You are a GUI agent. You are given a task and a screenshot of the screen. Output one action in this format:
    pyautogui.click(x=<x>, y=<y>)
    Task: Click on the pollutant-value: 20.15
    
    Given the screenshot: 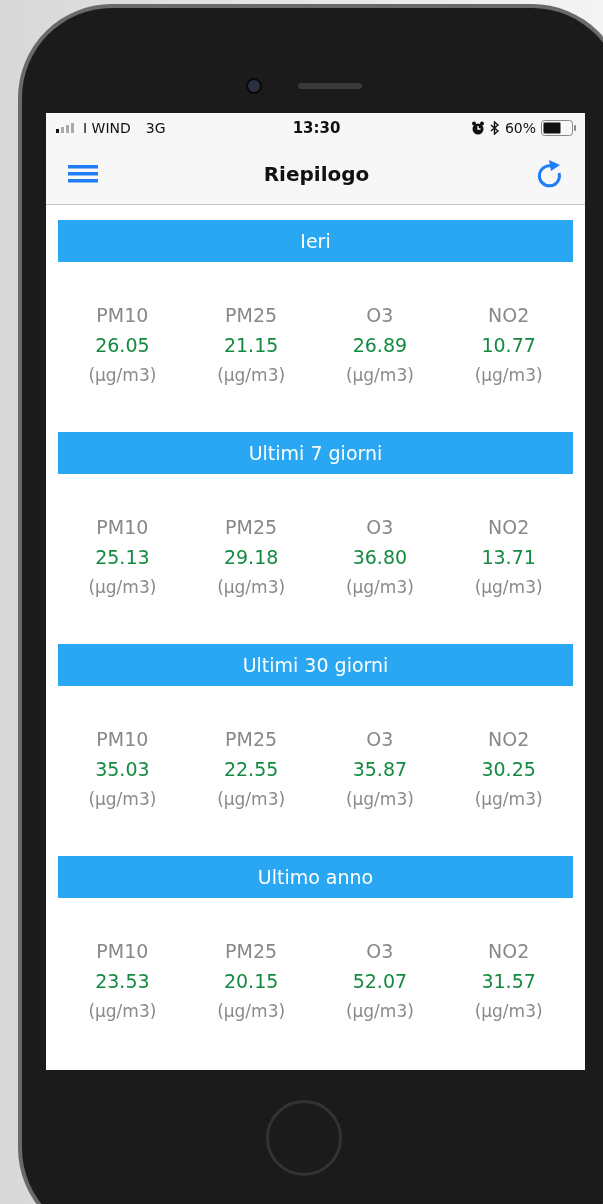 What is the action you would take?
    pyautogui.click(x=251, y=981)
    